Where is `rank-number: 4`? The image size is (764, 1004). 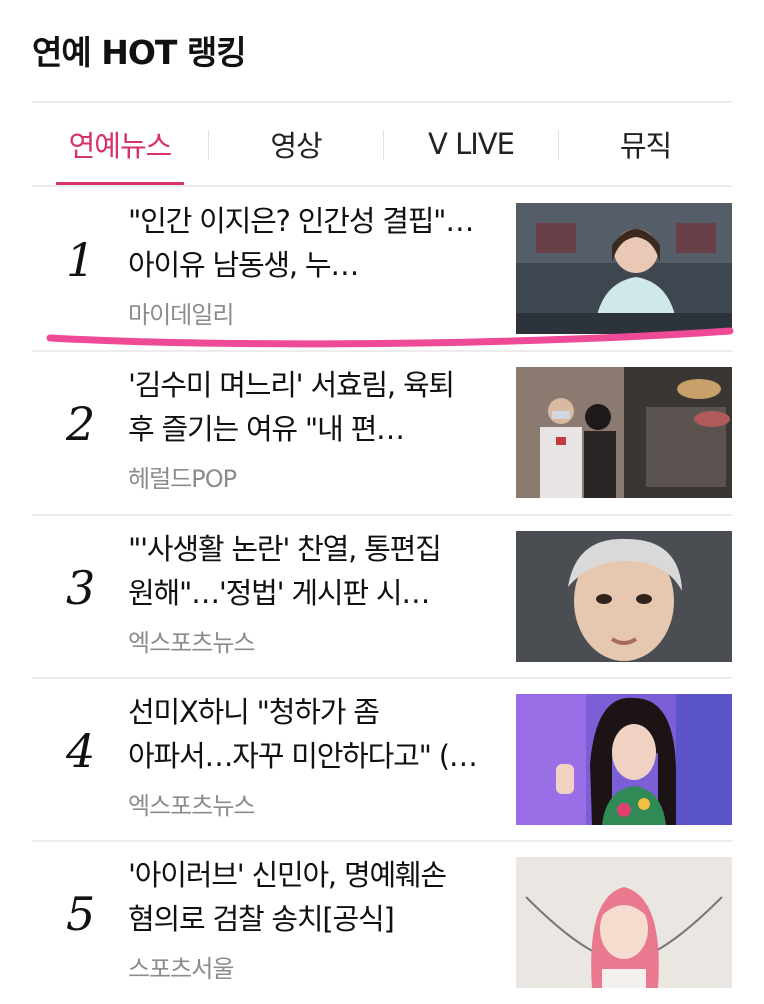 rank-number: 4 is located at coordinates (81, 751).